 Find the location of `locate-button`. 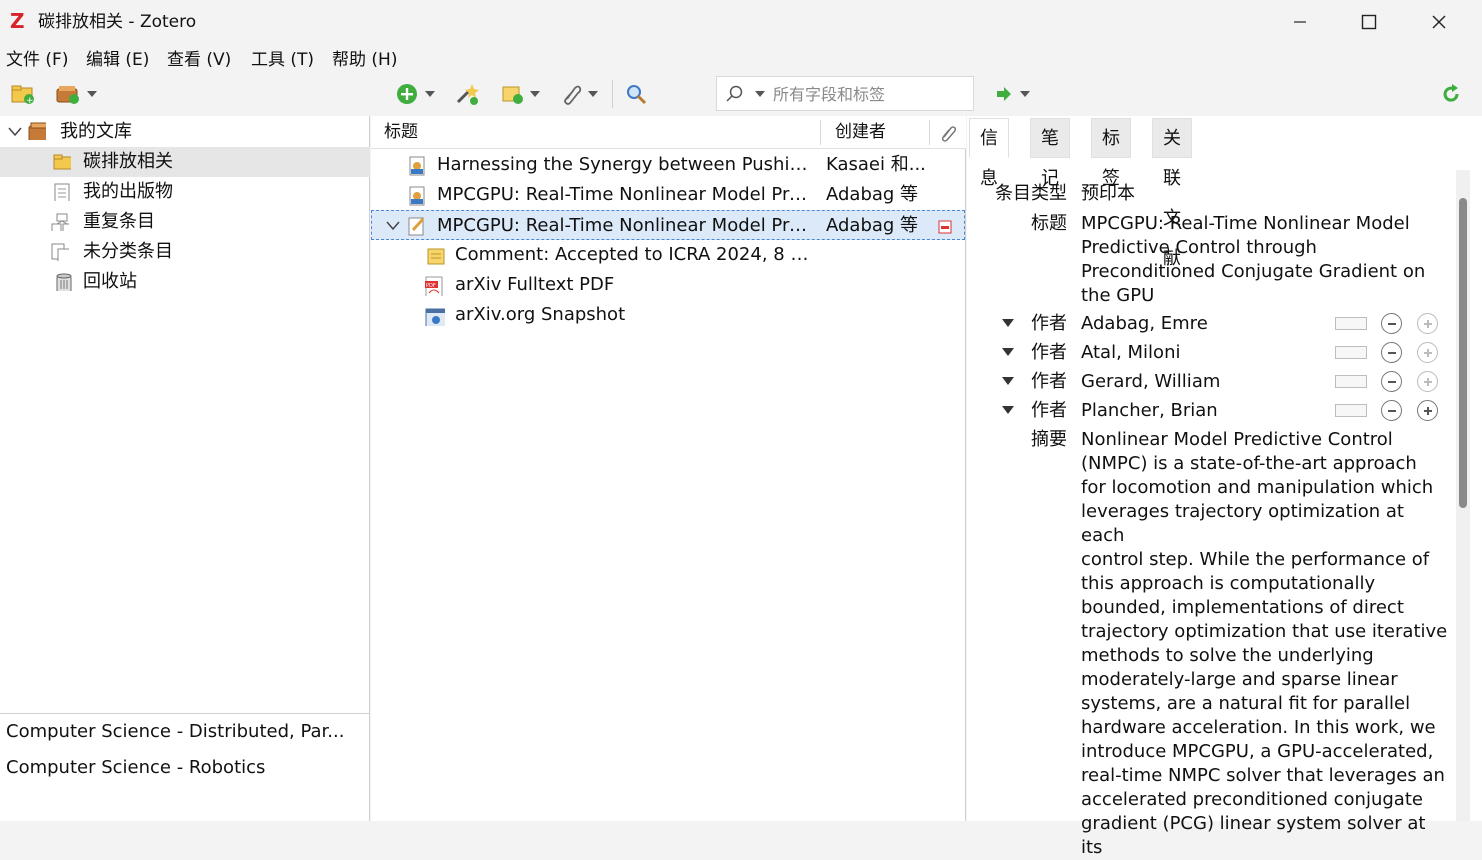

locate-button is located at coordinates (1012, 94).